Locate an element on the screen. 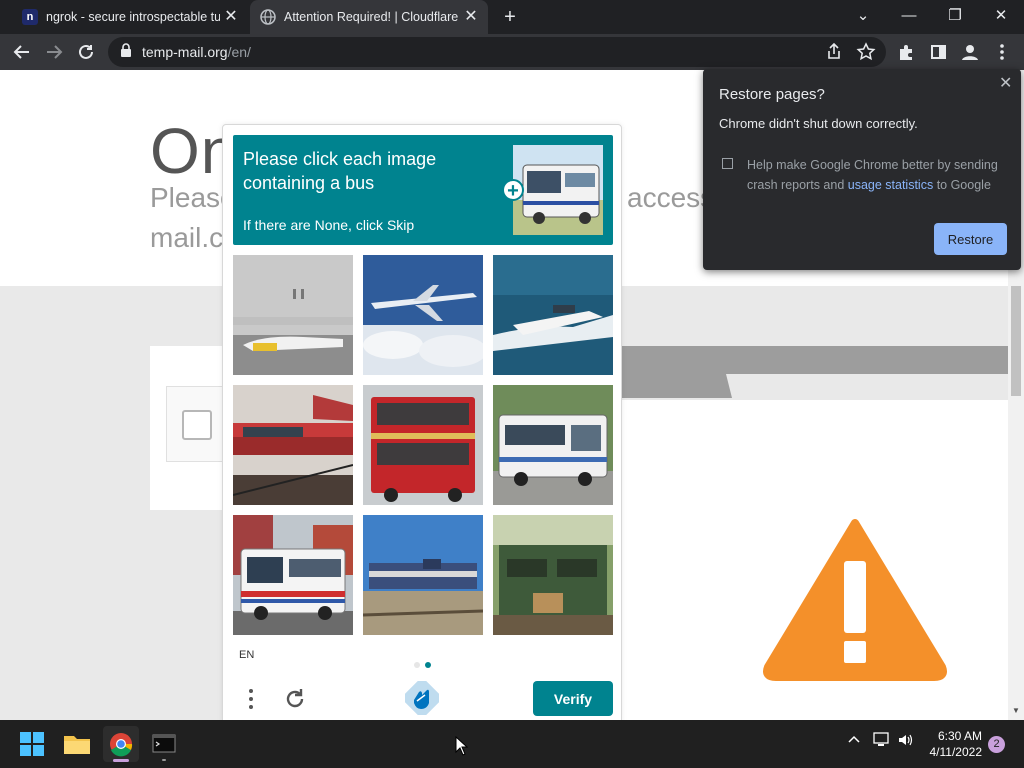 The width and height of the screenshot is (1024, 768). crash-report-checkbox is located at coordinates (727, 163).